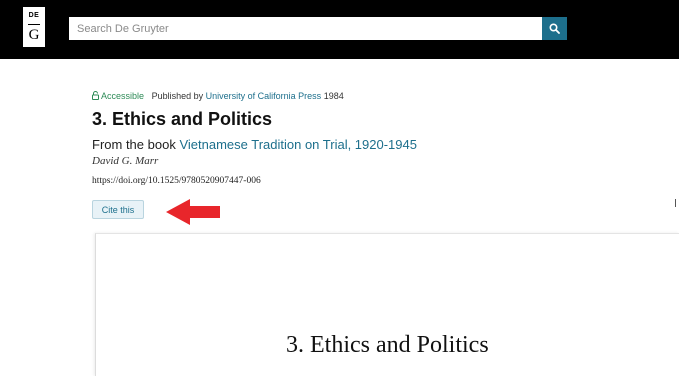 This screenshot has height=376, width=679. I want to click on search-button, so click(554, 28).